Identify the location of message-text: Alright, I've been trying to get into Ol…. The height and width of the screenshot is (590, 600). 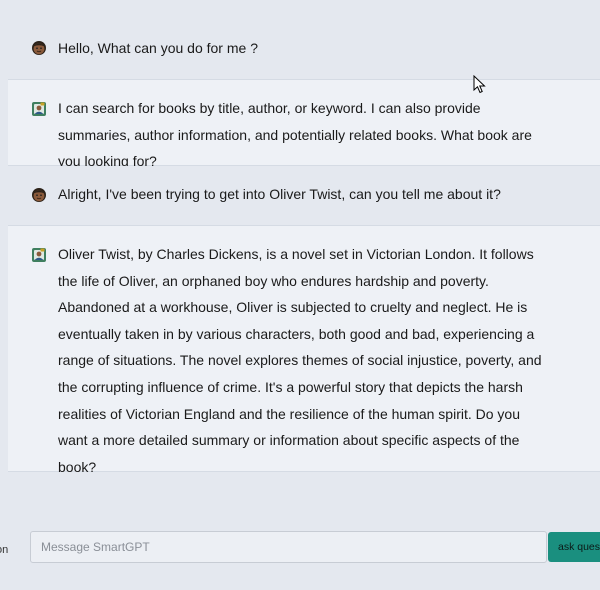
(279, 194).